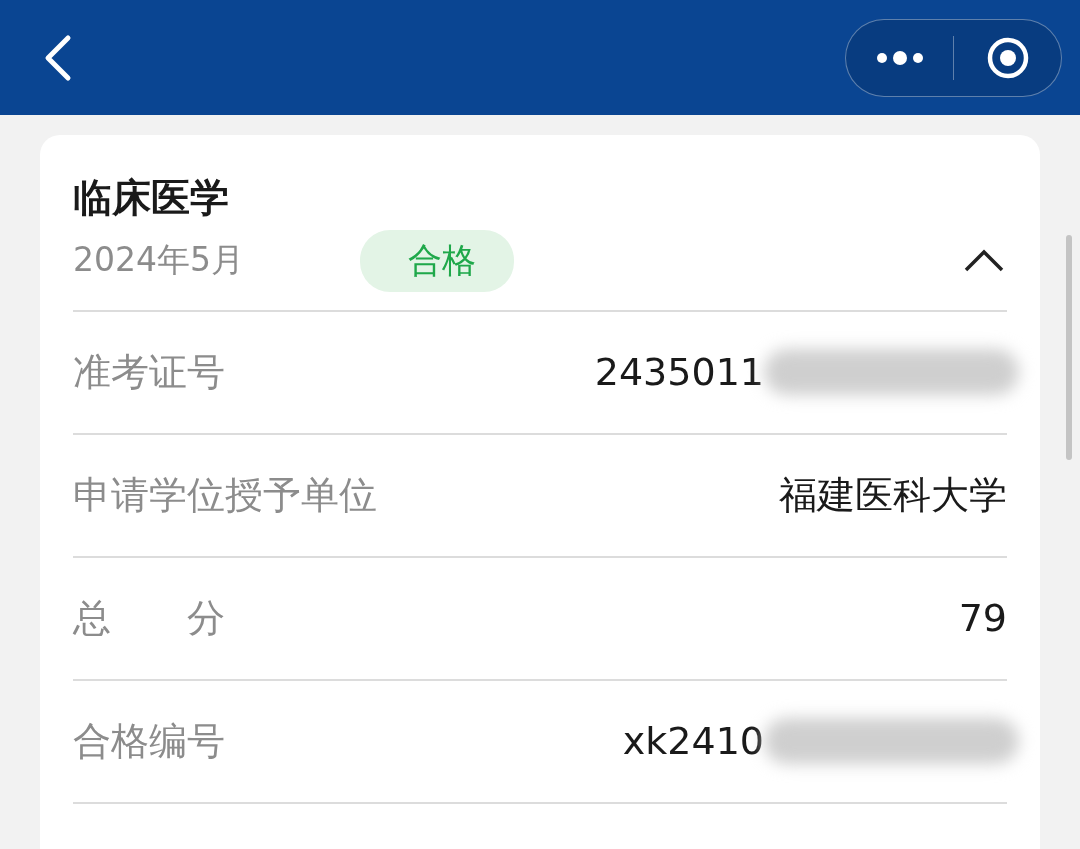 The height and width of the screenshot is (849, 1080). Describe the element at coordinates (149, 372) in the screenshot. I see `field-label: 准考证号` at that location.